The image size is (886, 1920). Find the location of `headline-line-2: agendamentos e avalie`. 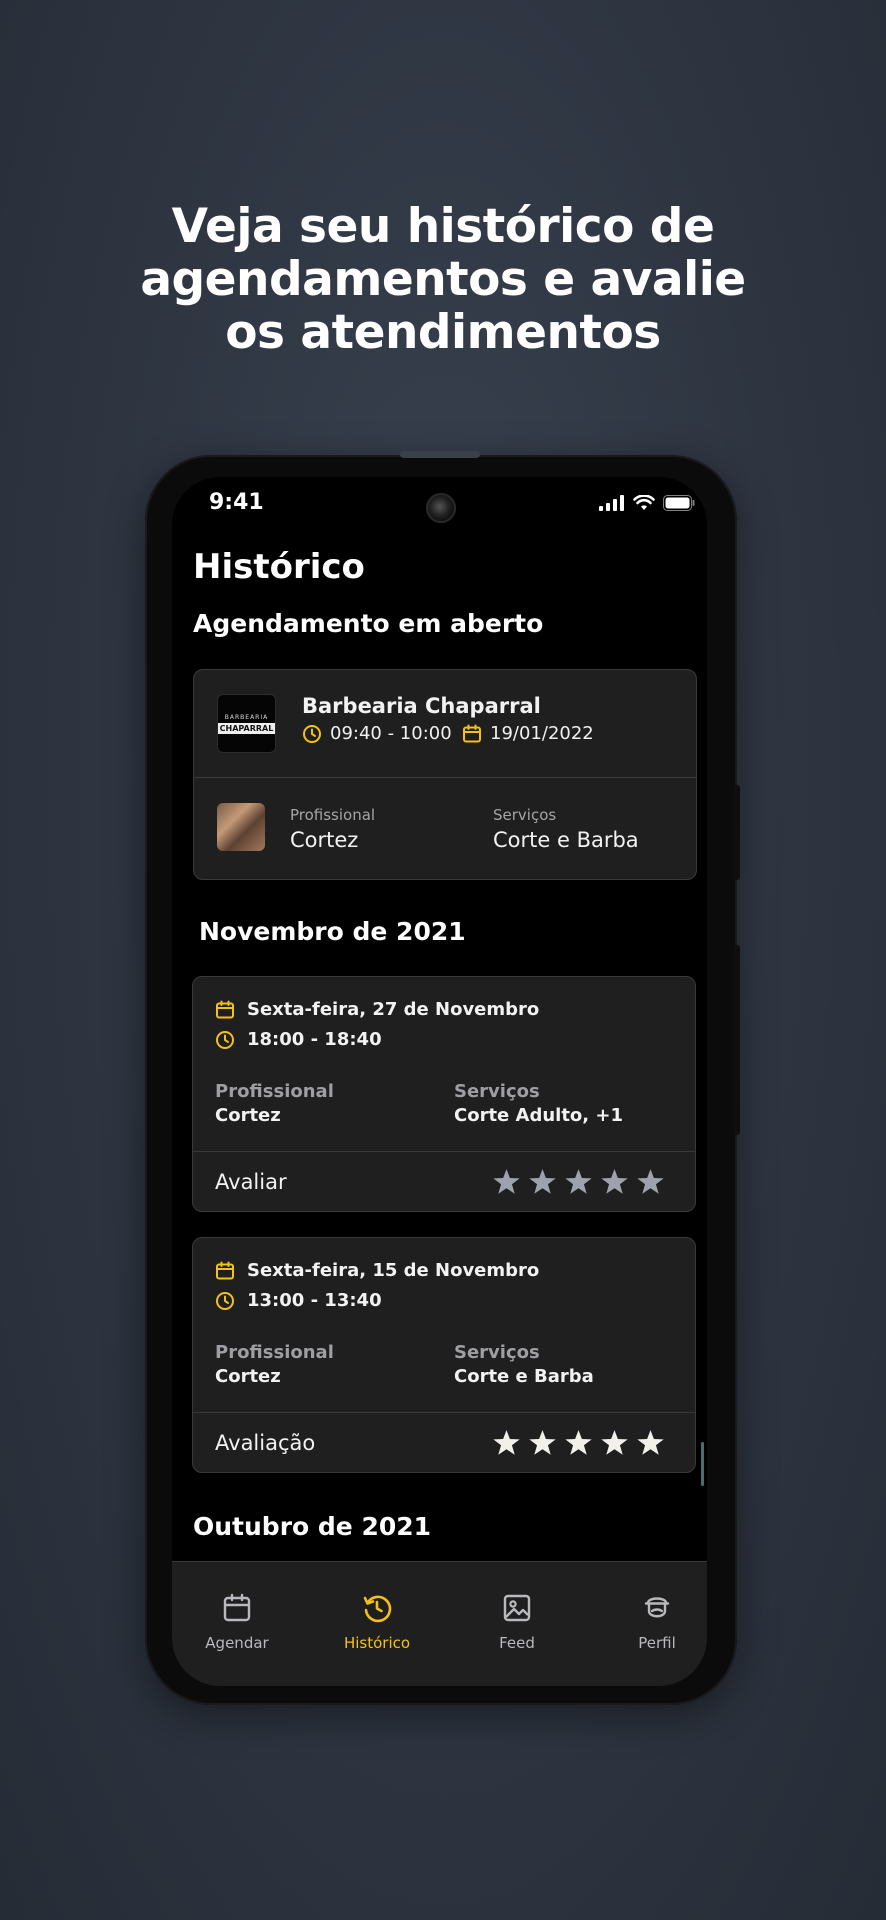

headline-line-2: agendamentos e avalie is located at coordinates (443, 279).